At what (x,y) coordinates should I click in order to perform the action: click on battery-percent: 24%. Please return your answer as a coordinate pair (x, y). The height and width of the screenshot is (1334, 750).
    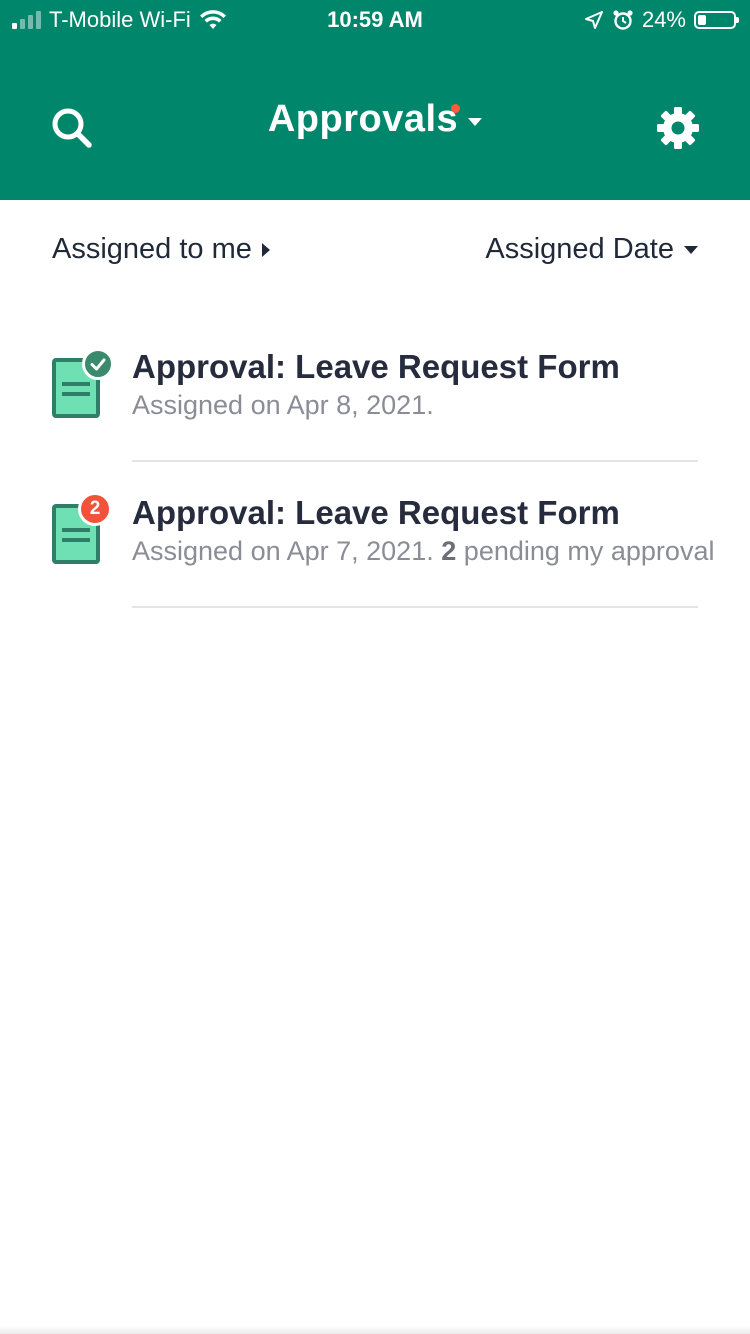
    Looking at the image, I should click on (663, 19).